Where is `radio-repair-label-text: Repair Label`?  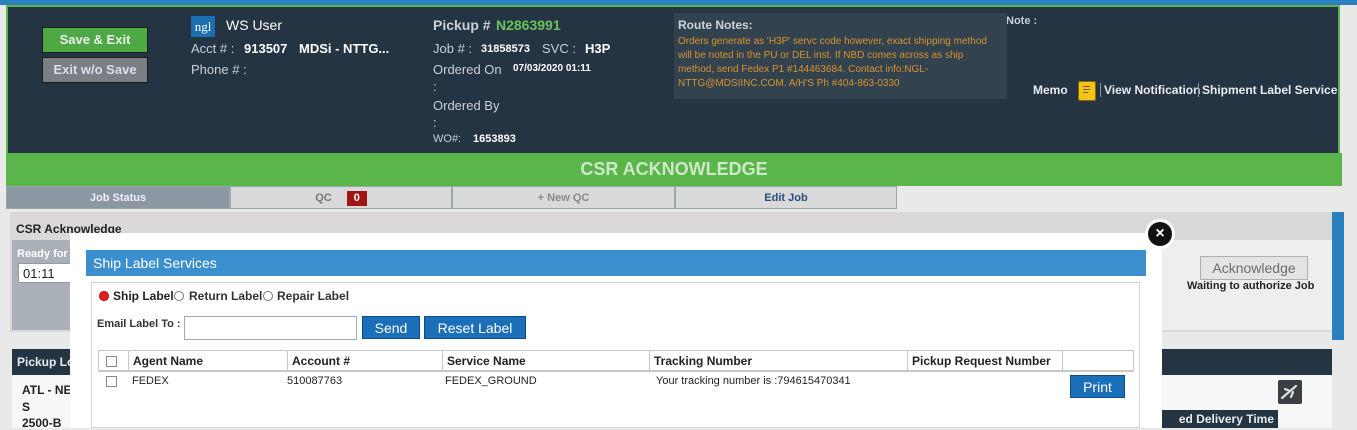 radio-repair-label-text: Repair Label is located at coordinates (313, 296).